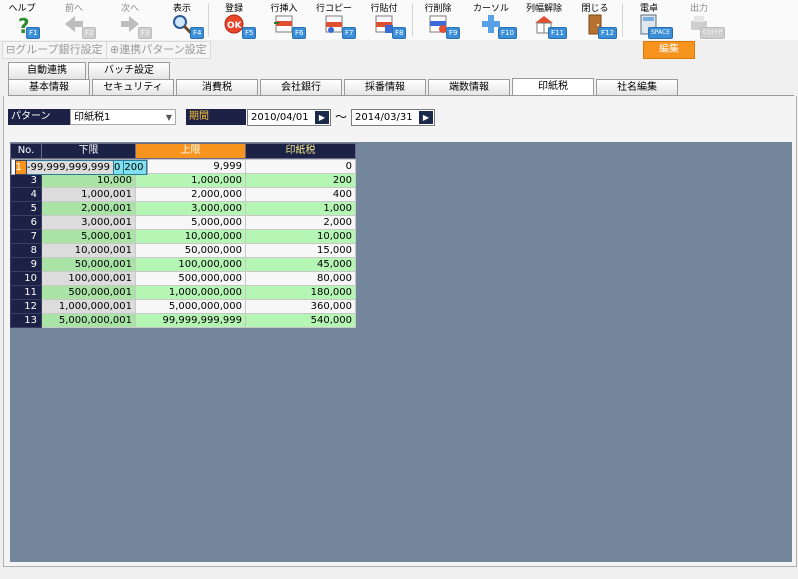 This screenshot has height=579, width=798. What do you see at coordinates (553, 87) in the screenshot?
I see `tab-stamp-tax: 印紙税` at bounding box center [553, 87].